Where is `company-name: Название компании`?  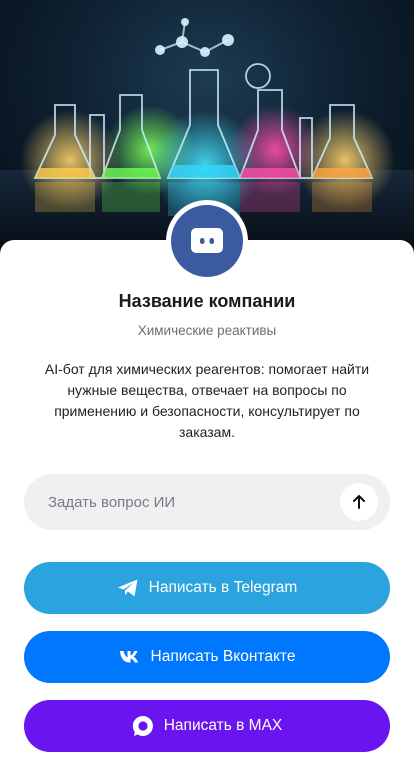 company-name: Название компании is located at coordinates (207, 301).